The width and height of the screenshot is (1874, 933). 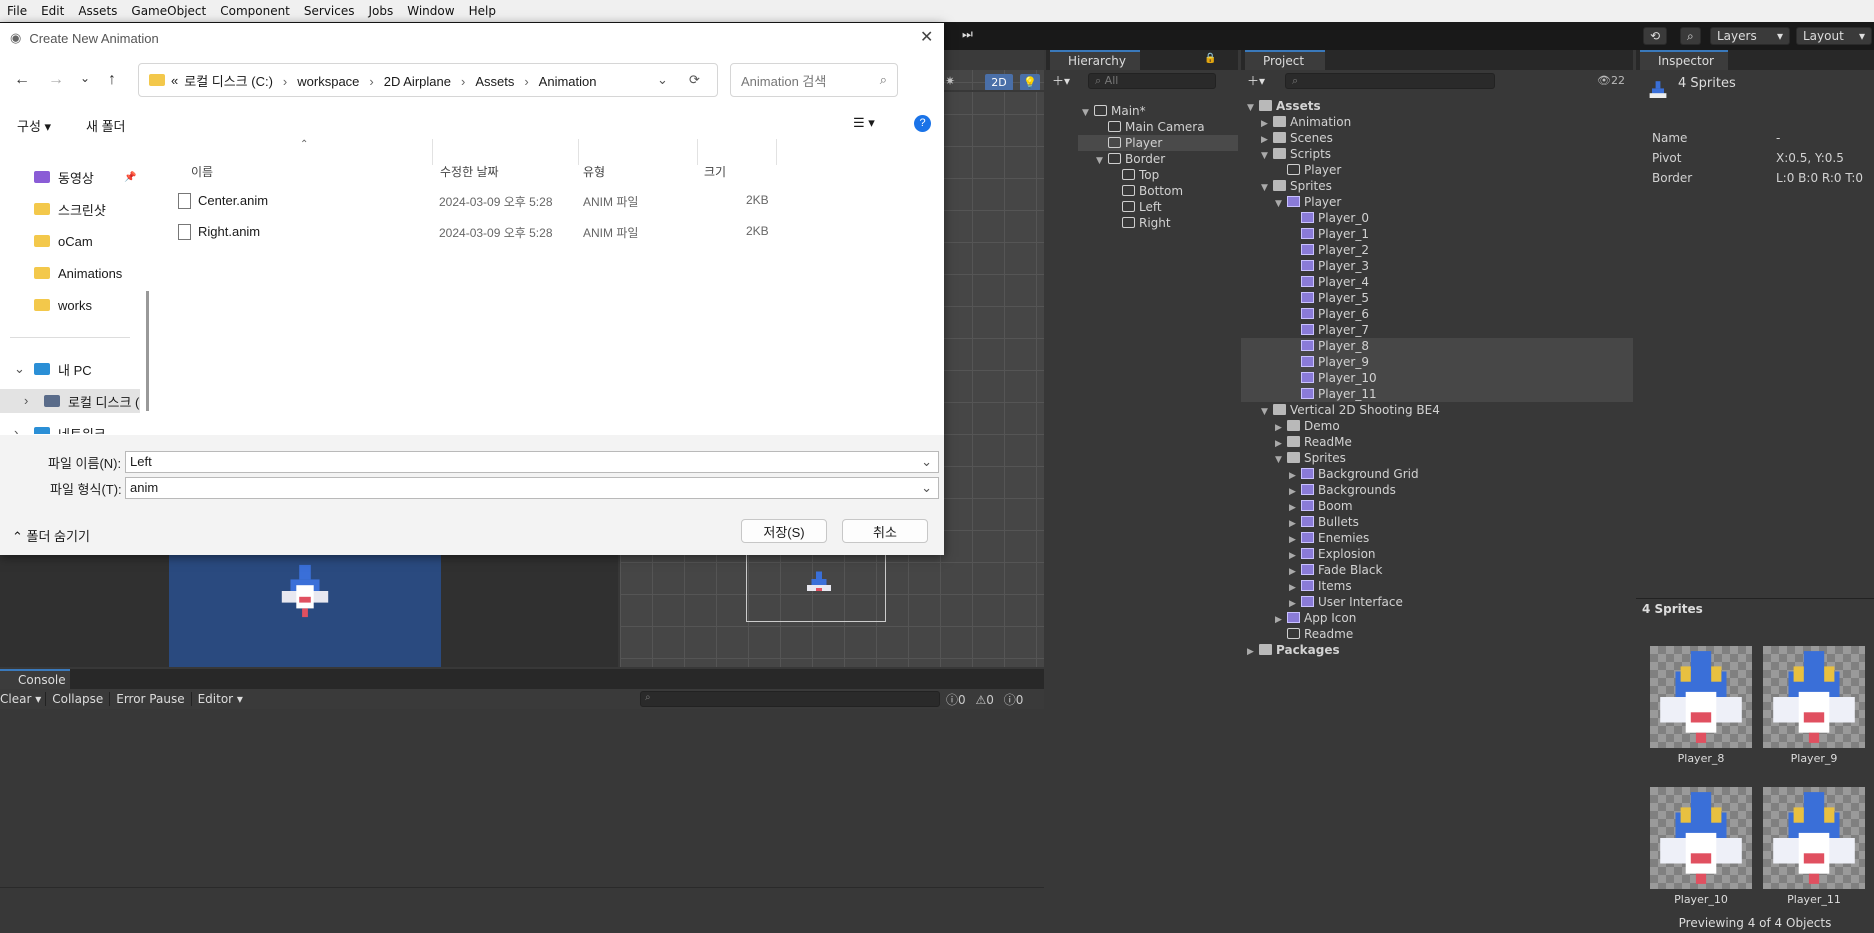 I want to click on project-item: Readme, so click(x=1314, y=634).